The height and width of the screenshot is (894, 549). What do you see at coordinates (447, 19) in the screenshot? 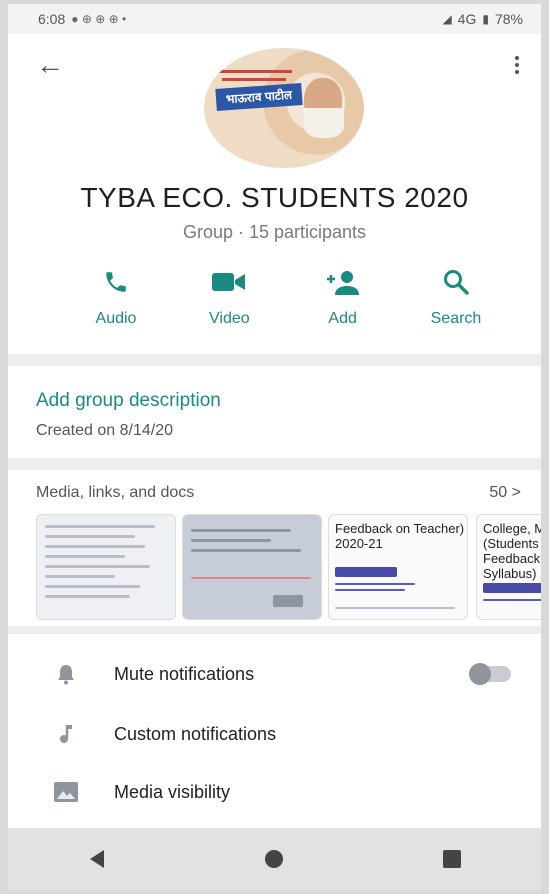
I see `signal-icon: ◢` at bounding box center [447, 19].